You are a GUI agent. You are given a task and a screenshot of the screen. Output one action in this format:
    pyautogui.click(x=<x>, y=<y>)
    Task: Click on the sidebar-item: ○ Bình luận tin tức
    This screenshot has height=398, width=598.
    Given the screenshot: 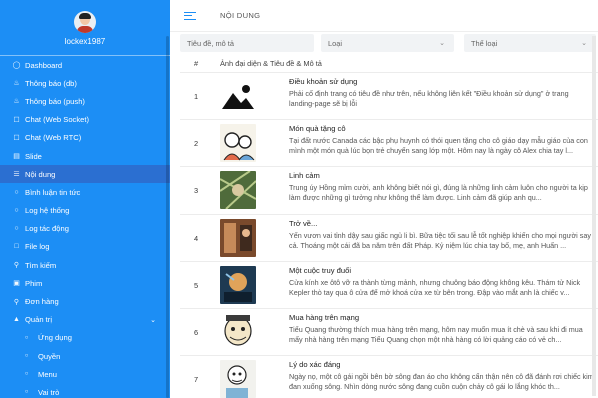 What is the action you would take?
    pyautogui.click(x=85, y=192)
    